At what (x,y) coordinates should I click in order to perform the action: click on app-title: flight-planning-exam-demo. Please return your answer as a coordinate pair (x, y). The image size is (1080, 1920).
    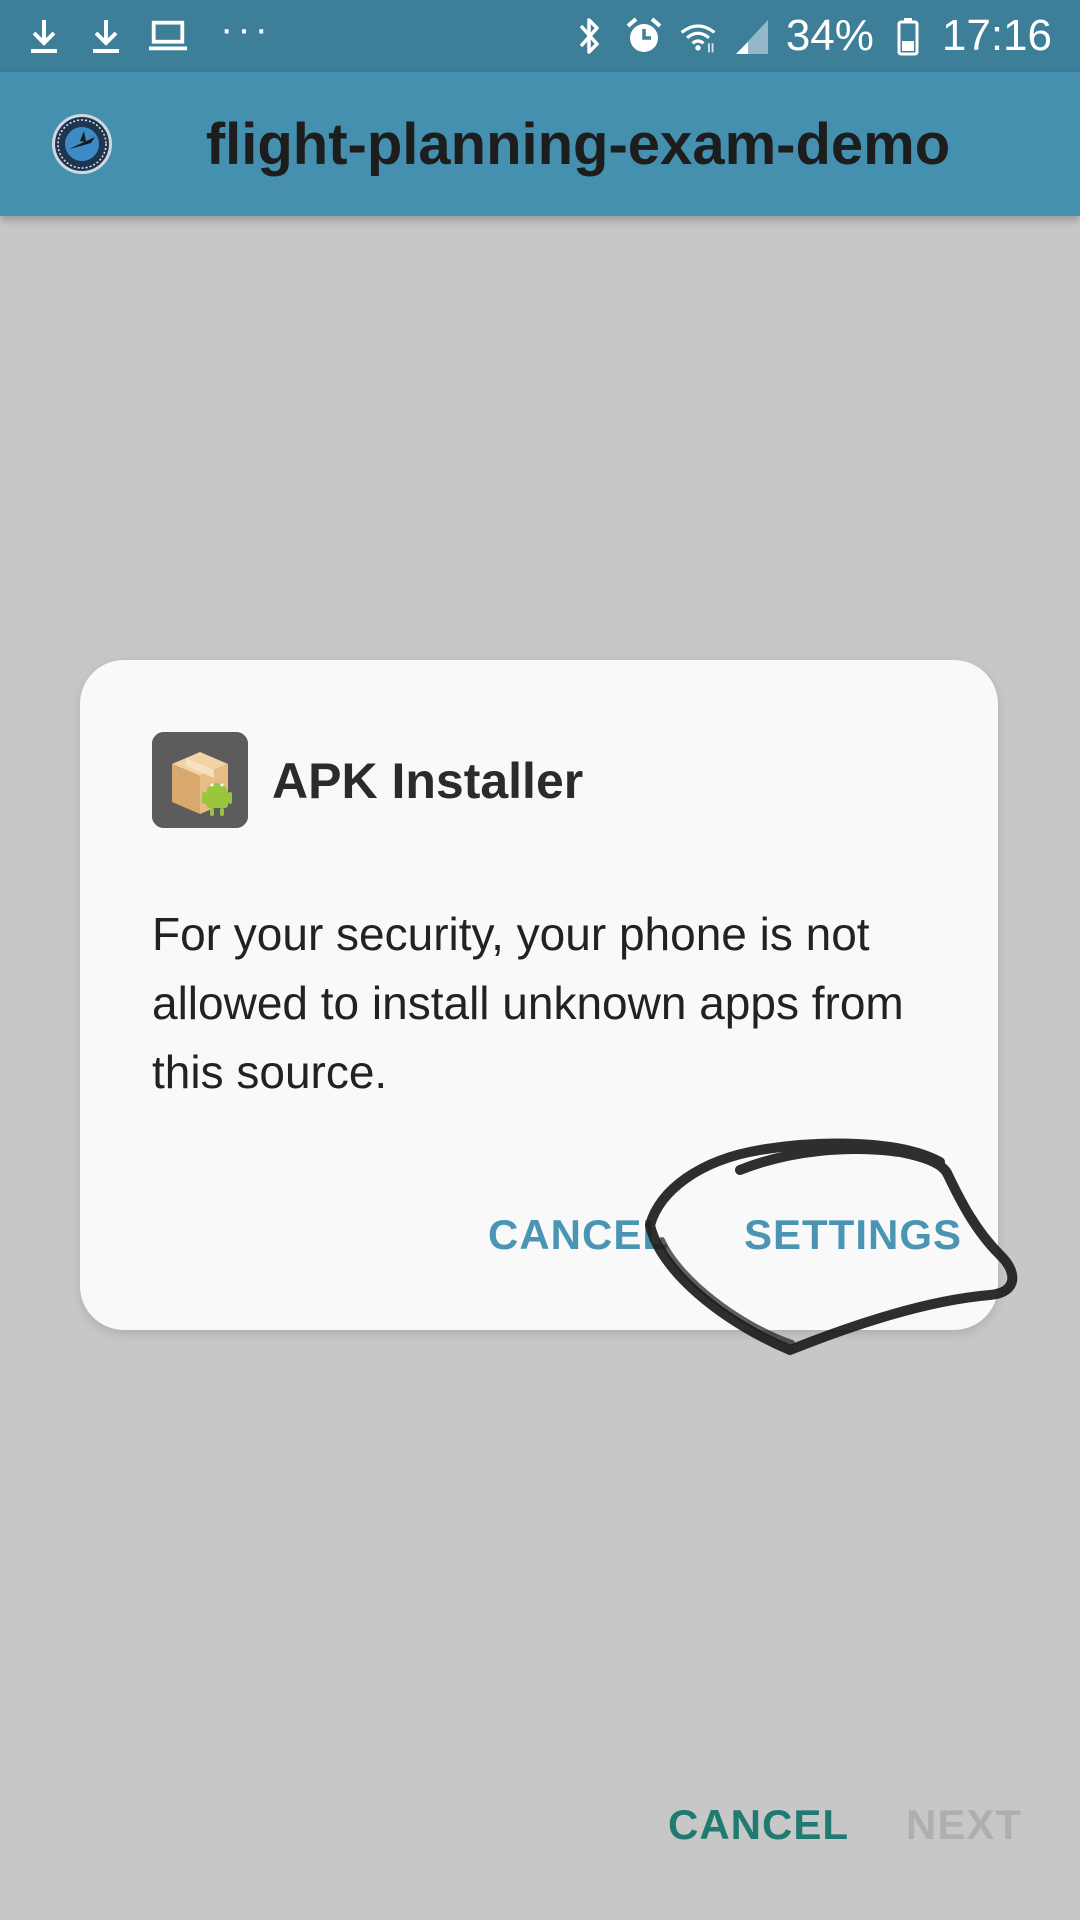
    Looking at the image, I should click on (578, 144).